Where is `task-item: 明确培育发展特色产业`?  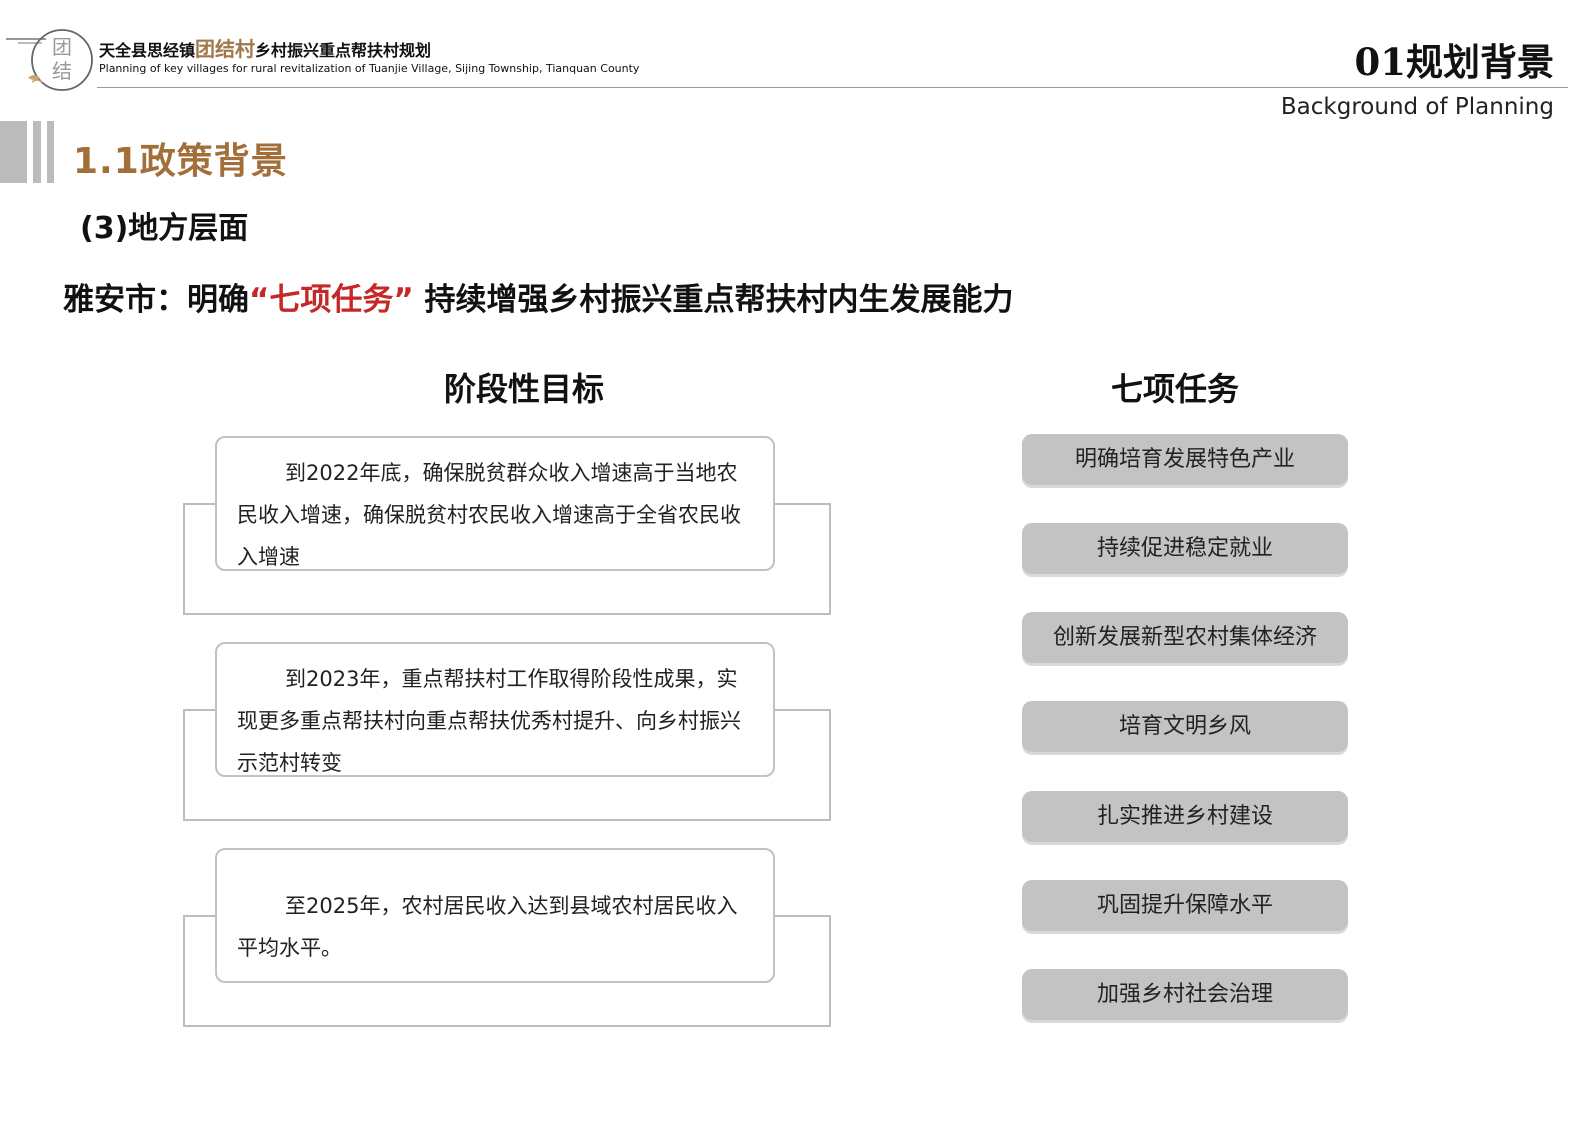
task-item: 明确培育发展特色产业 is located at coordinates (1185, 459).